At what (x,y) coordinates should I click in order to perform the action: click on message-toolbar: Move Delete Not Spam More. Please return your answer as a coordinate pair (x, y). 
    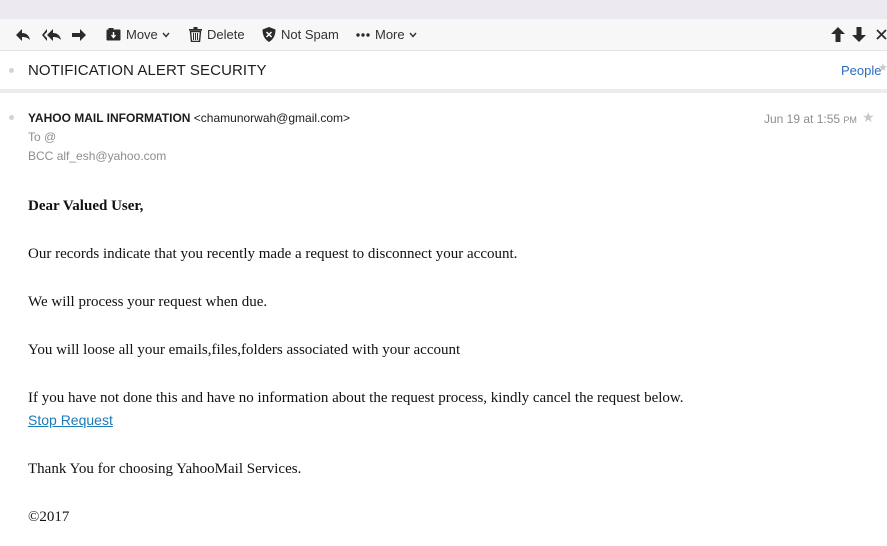
    Looking at the image, I should click on (443, 35).